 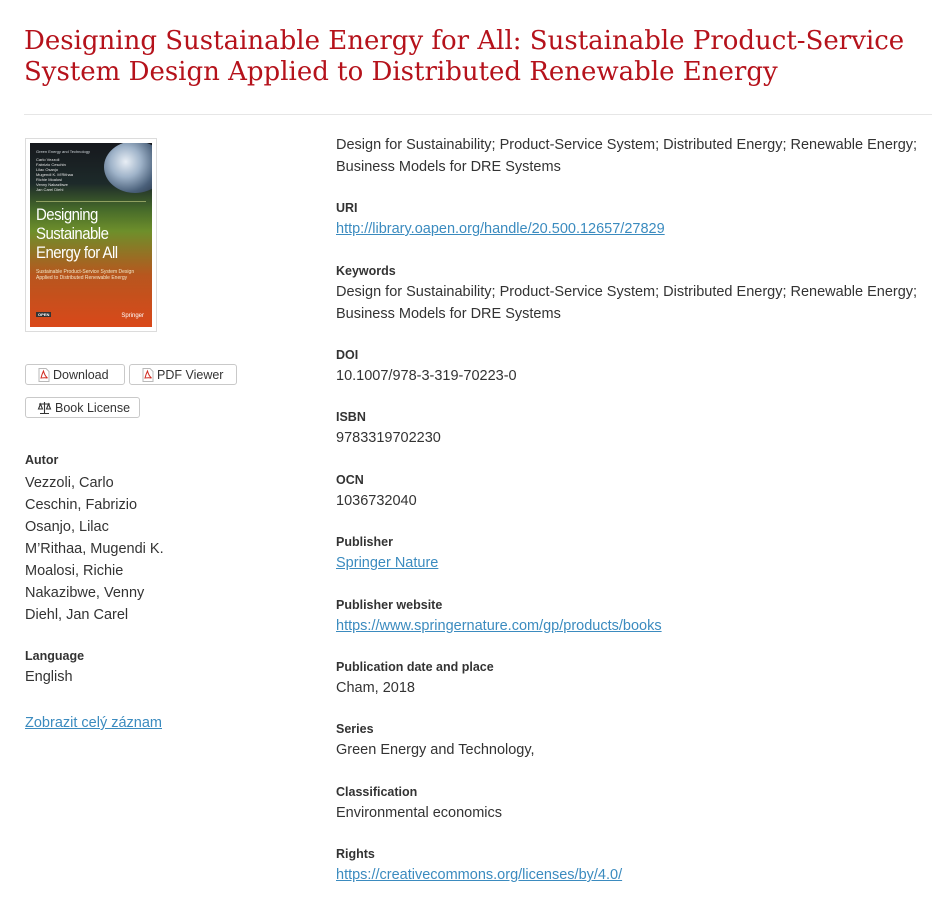 I want to click on download-button: Download, so click(x=75, y=374).